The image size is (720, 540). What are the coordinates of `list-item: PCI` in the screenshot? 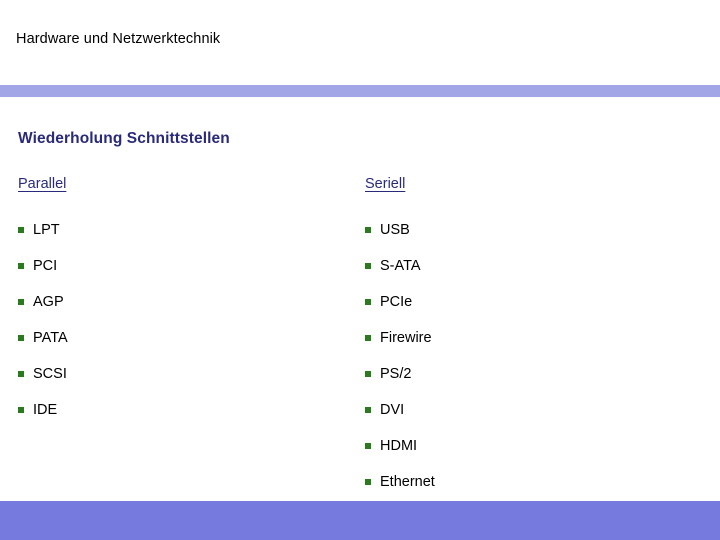 It's located at (183, 266).